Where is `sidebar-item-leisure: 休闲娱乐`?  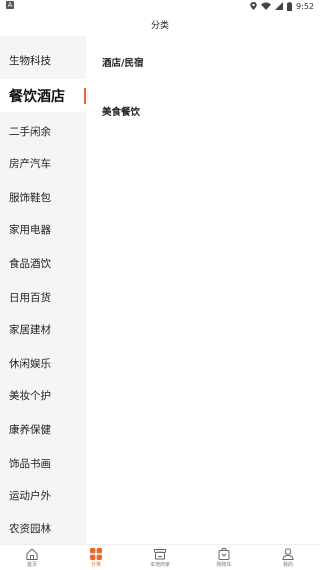
sidebar-item-leisure: 休闲娱乐 is located at coordinates (43, 363).